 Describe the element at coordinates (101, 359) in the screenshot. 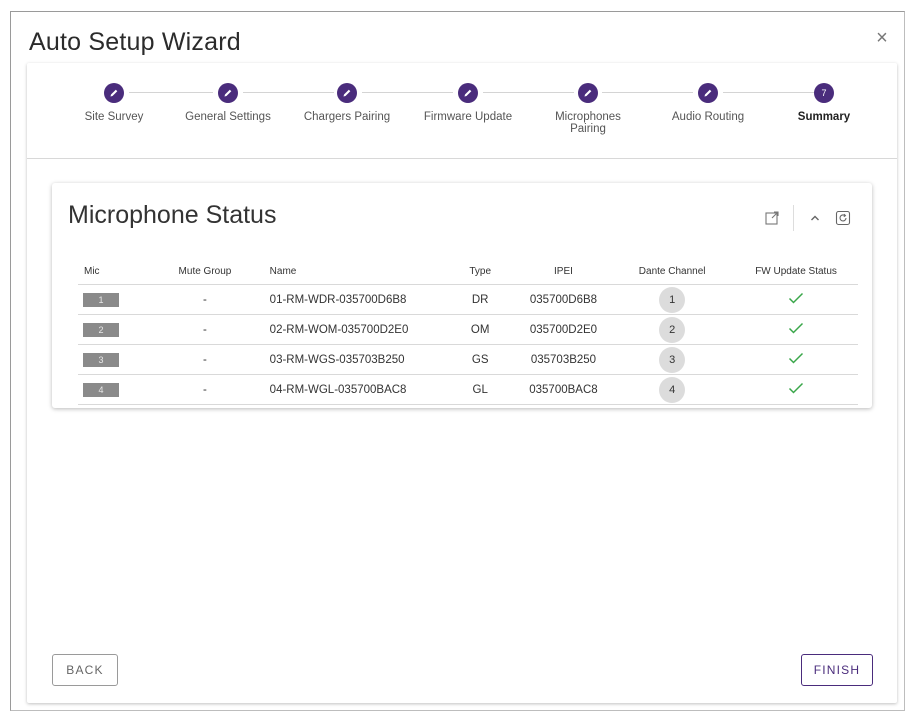

I see `mic-number: 3` at that location.